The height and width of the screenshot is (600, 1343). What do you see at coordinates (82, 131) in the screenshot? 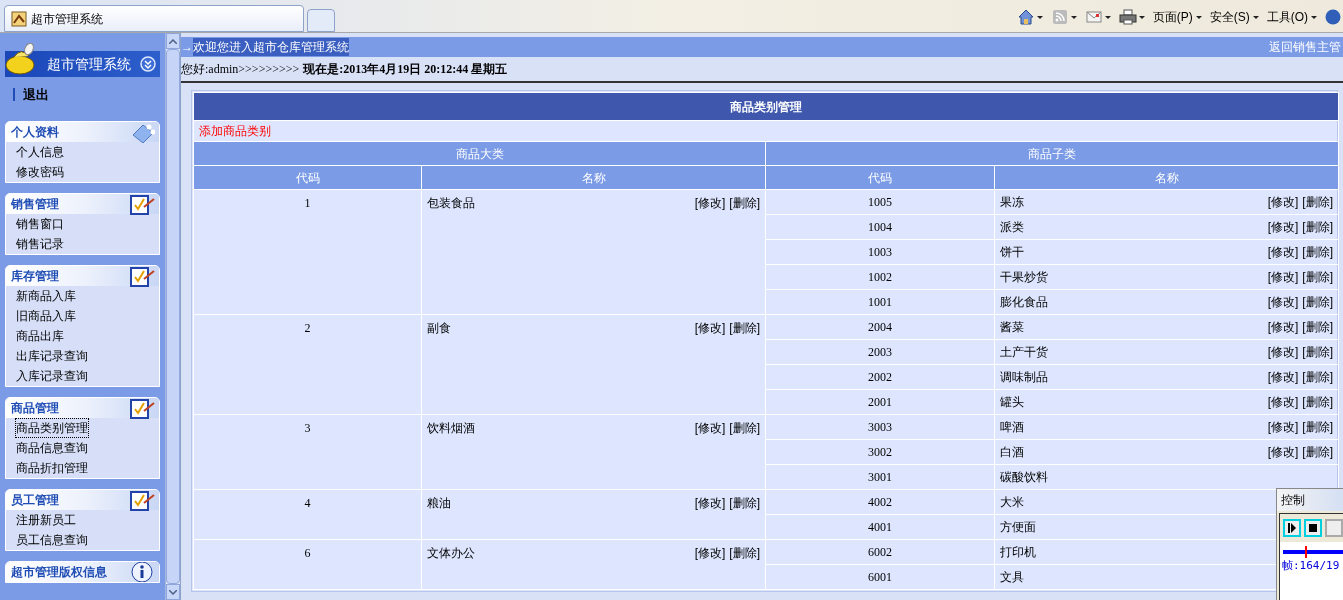
I see `section-header: 个人资料` at bounding box center [82, 131].